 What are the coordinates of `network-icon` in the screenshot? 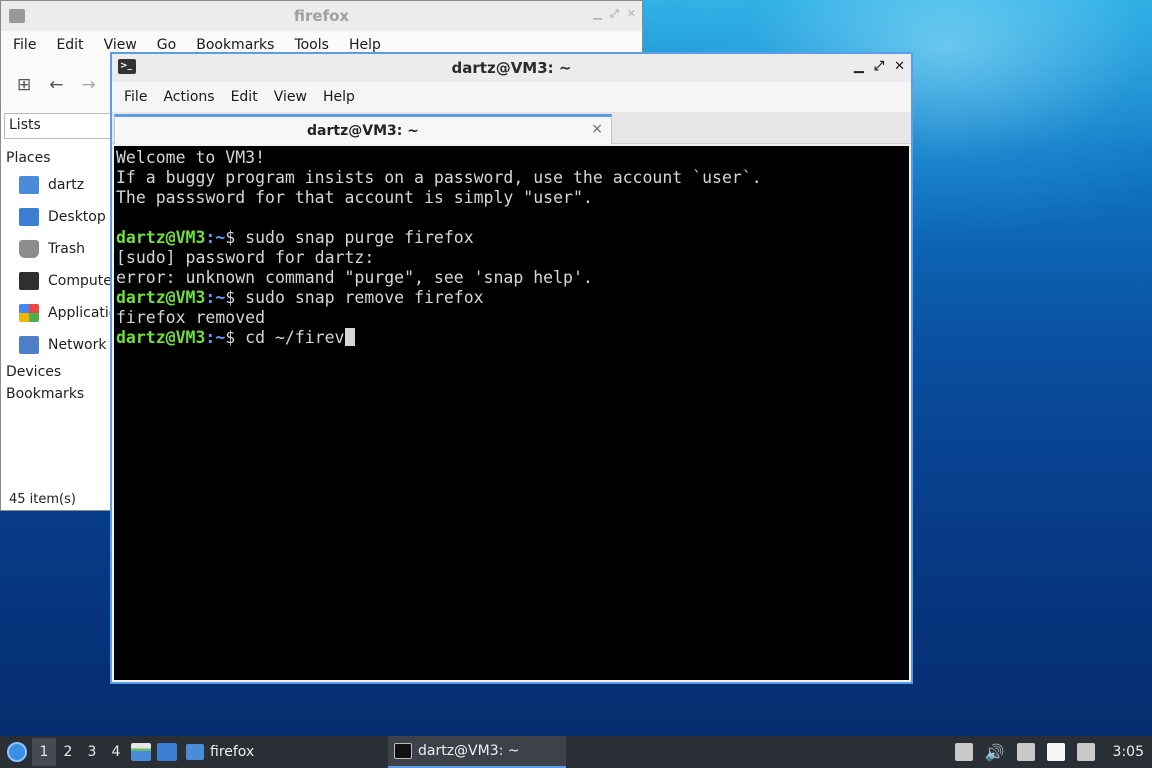 It's located at (29, 345).